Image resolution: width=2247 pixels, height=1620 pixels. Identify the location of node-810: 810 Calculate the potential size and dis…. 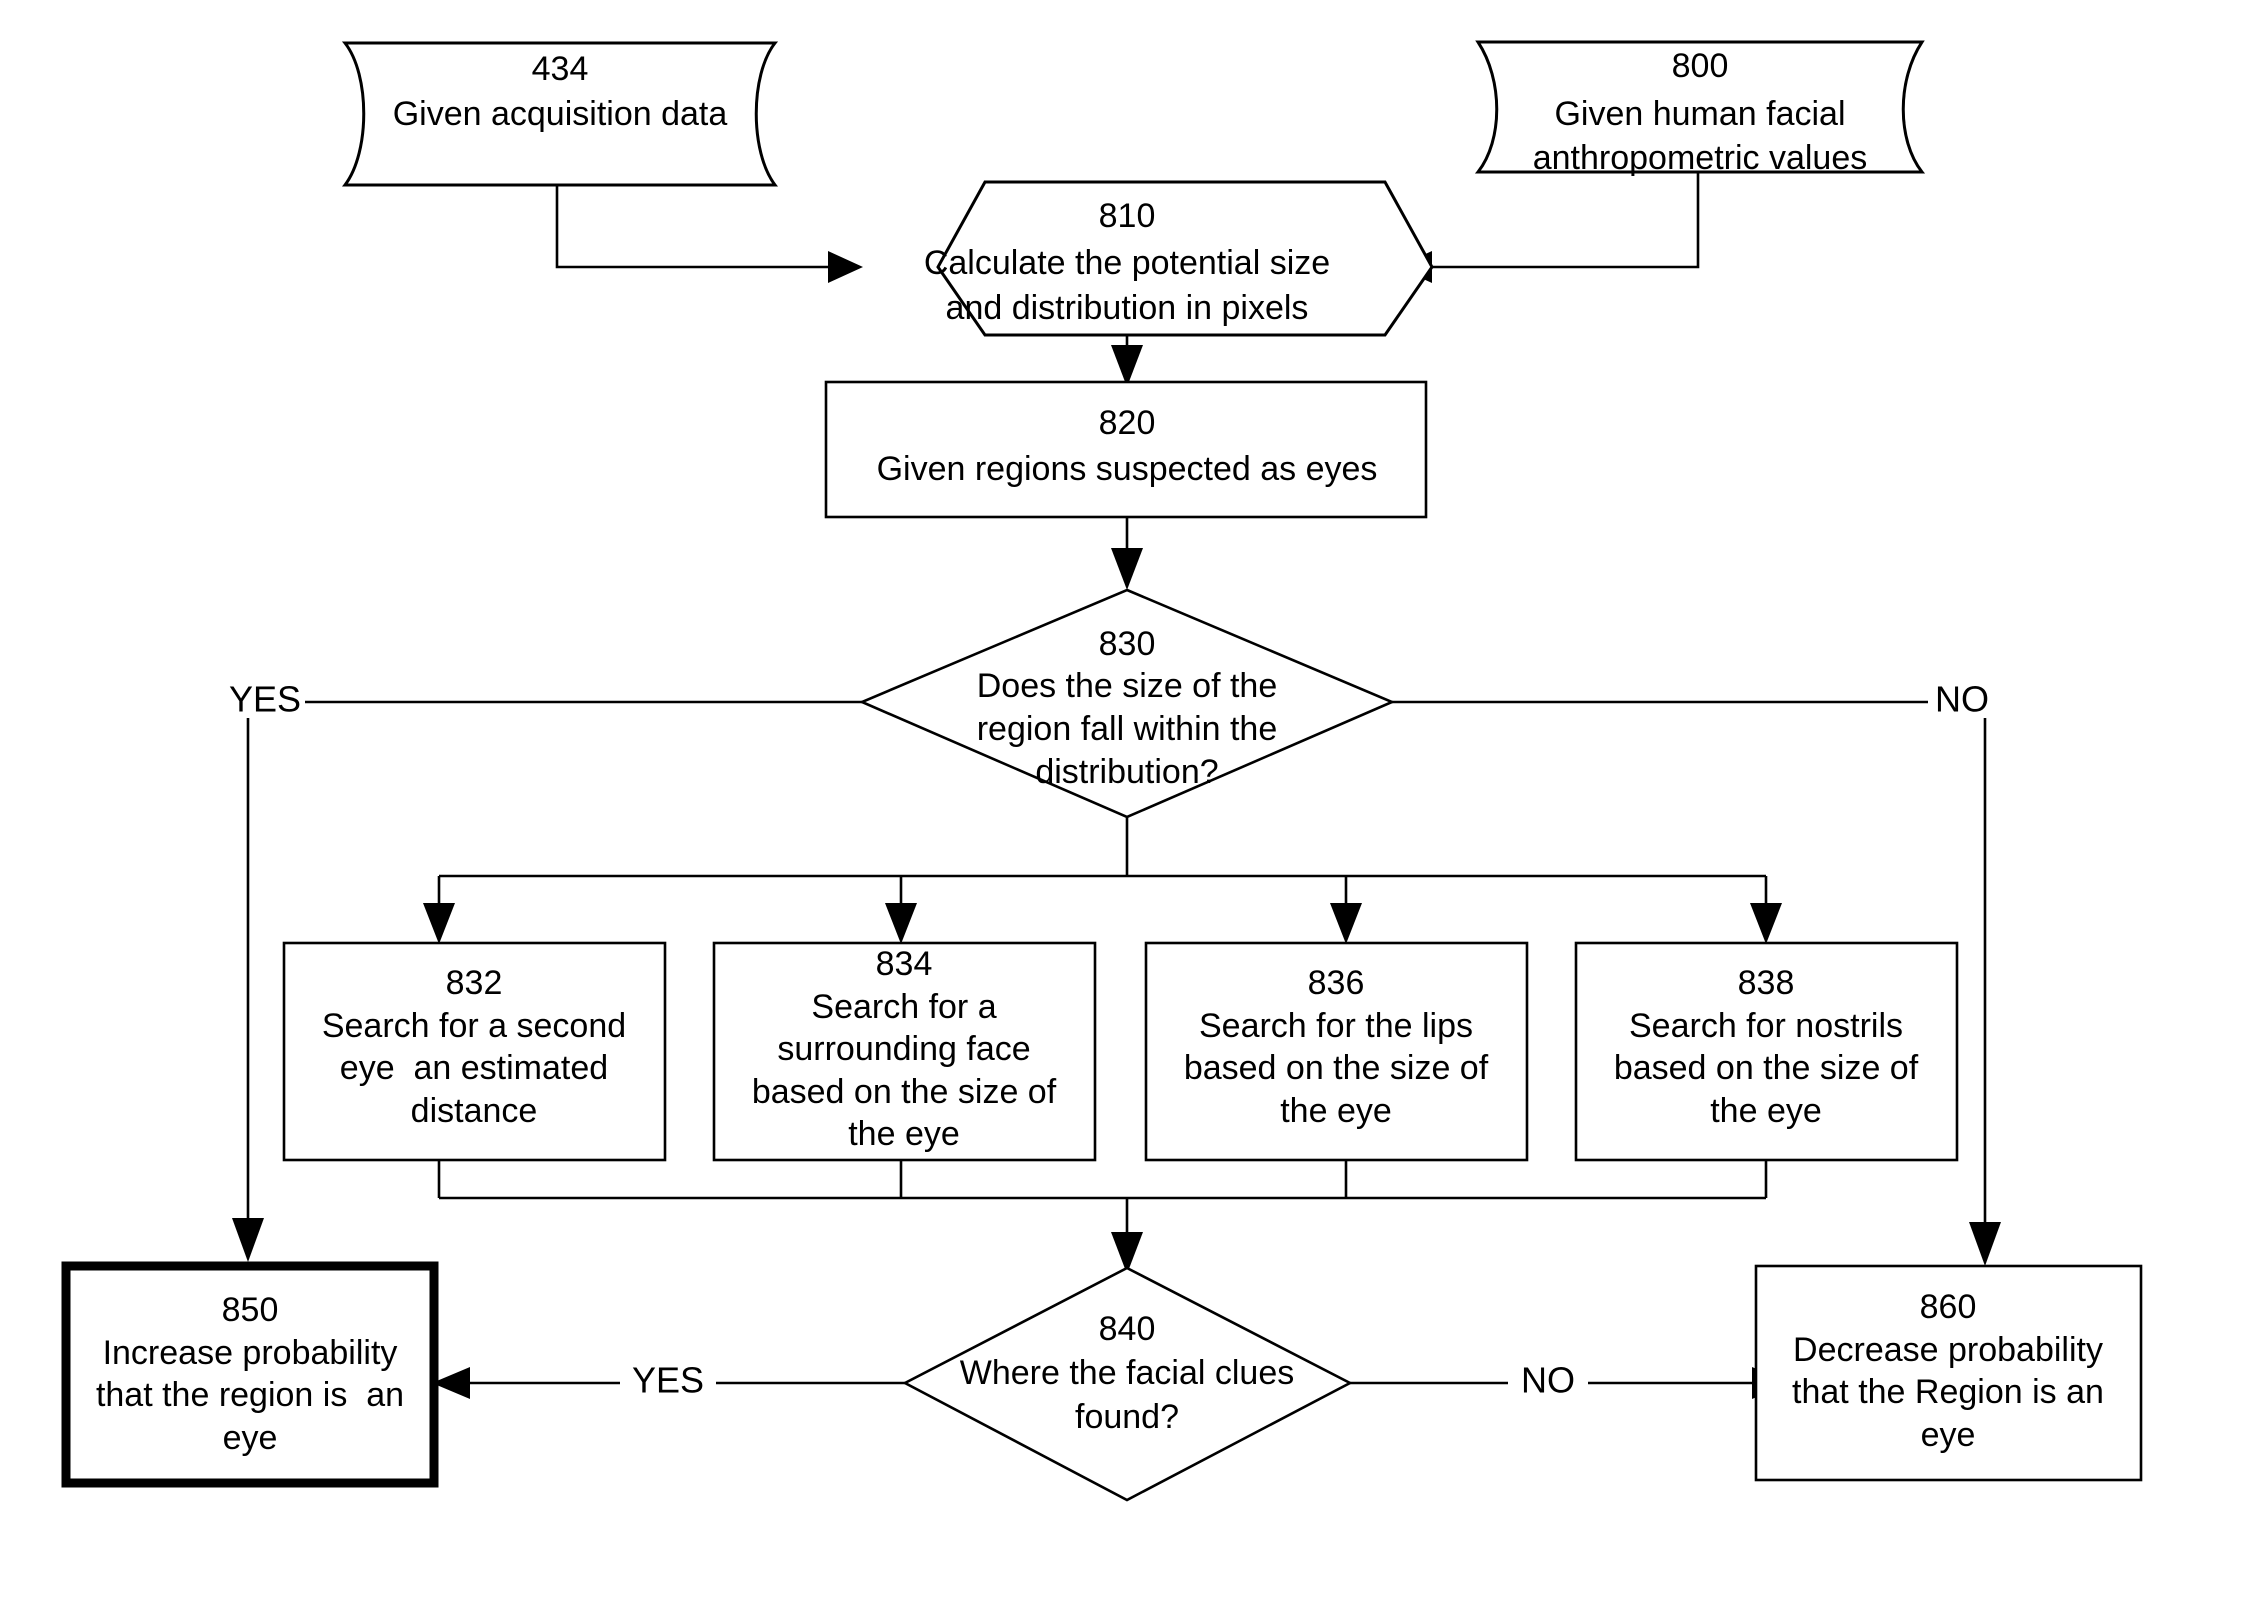
(1179, 258).